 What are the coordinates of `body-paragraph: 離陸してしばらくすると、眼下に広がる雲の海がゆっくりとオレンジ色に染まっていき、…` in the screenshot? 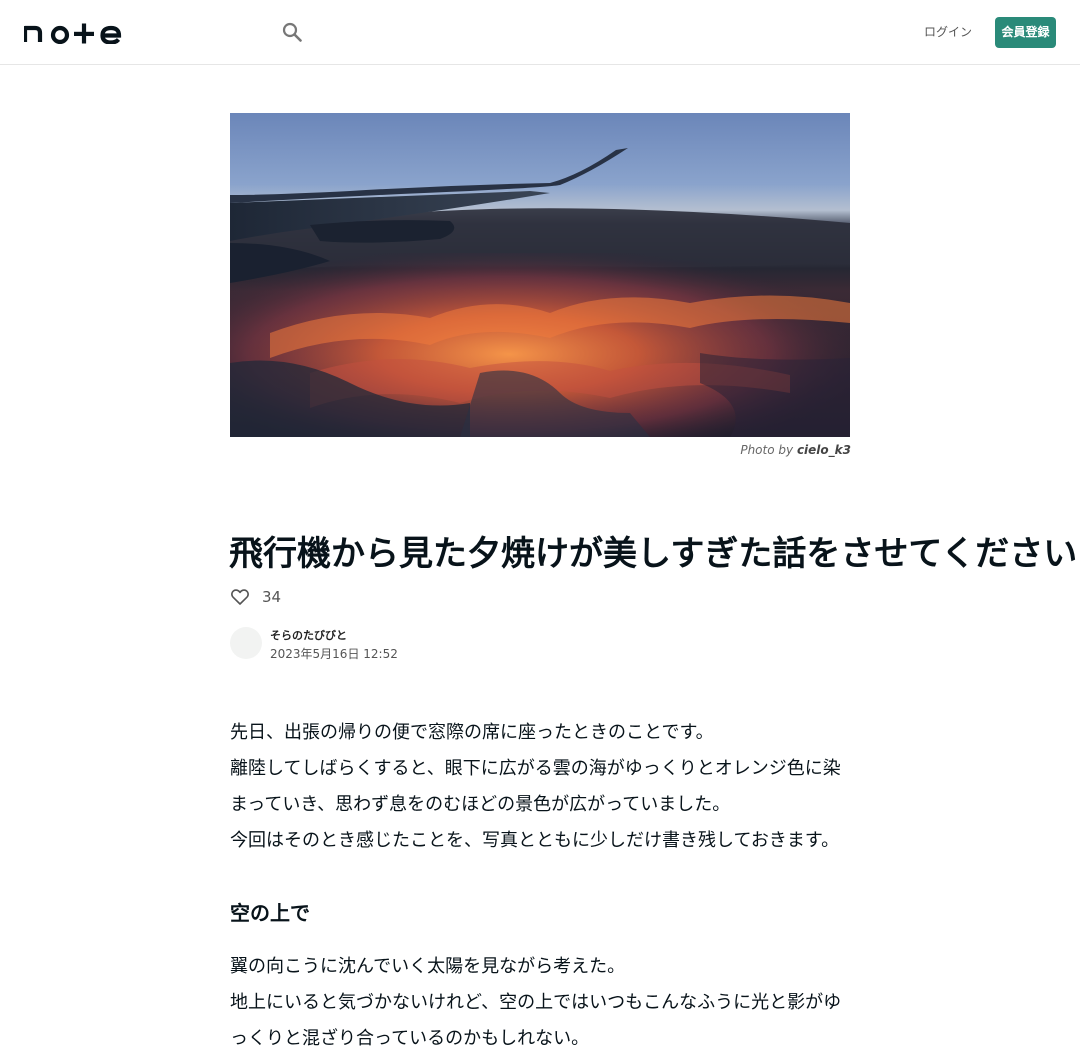 It's located at (535, 786).